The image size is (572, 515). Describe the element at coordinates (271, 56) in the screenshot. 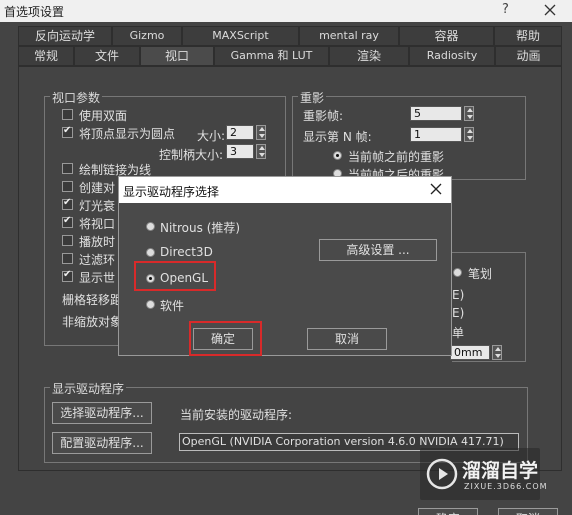

I see `tab-gamma-lut: Gamma 和 LUT` at that location.